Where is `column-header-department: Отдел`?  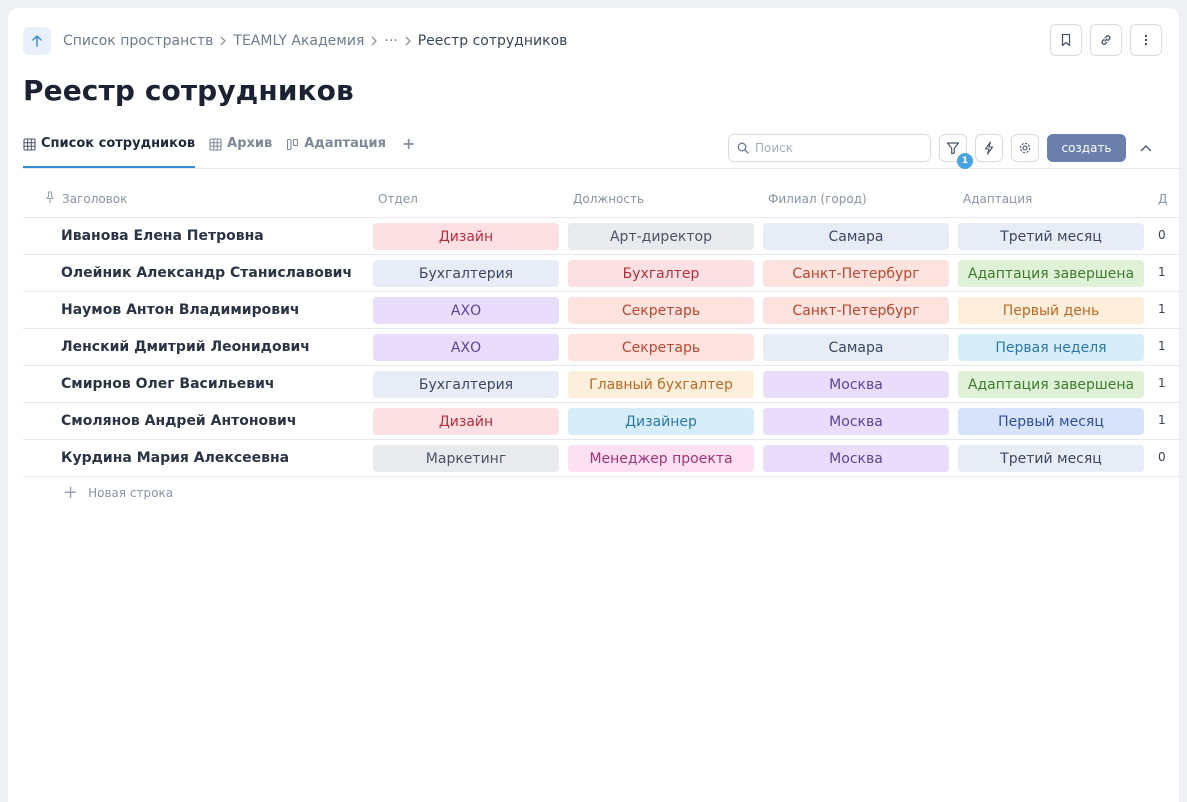 column-header-department: Отдел is located at coordinates (398, 199).